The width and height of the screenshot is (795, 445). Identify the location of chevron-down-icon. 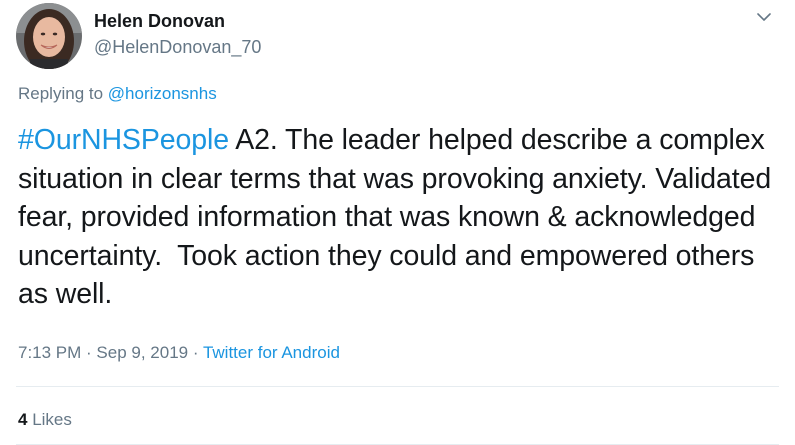
(764, 17).